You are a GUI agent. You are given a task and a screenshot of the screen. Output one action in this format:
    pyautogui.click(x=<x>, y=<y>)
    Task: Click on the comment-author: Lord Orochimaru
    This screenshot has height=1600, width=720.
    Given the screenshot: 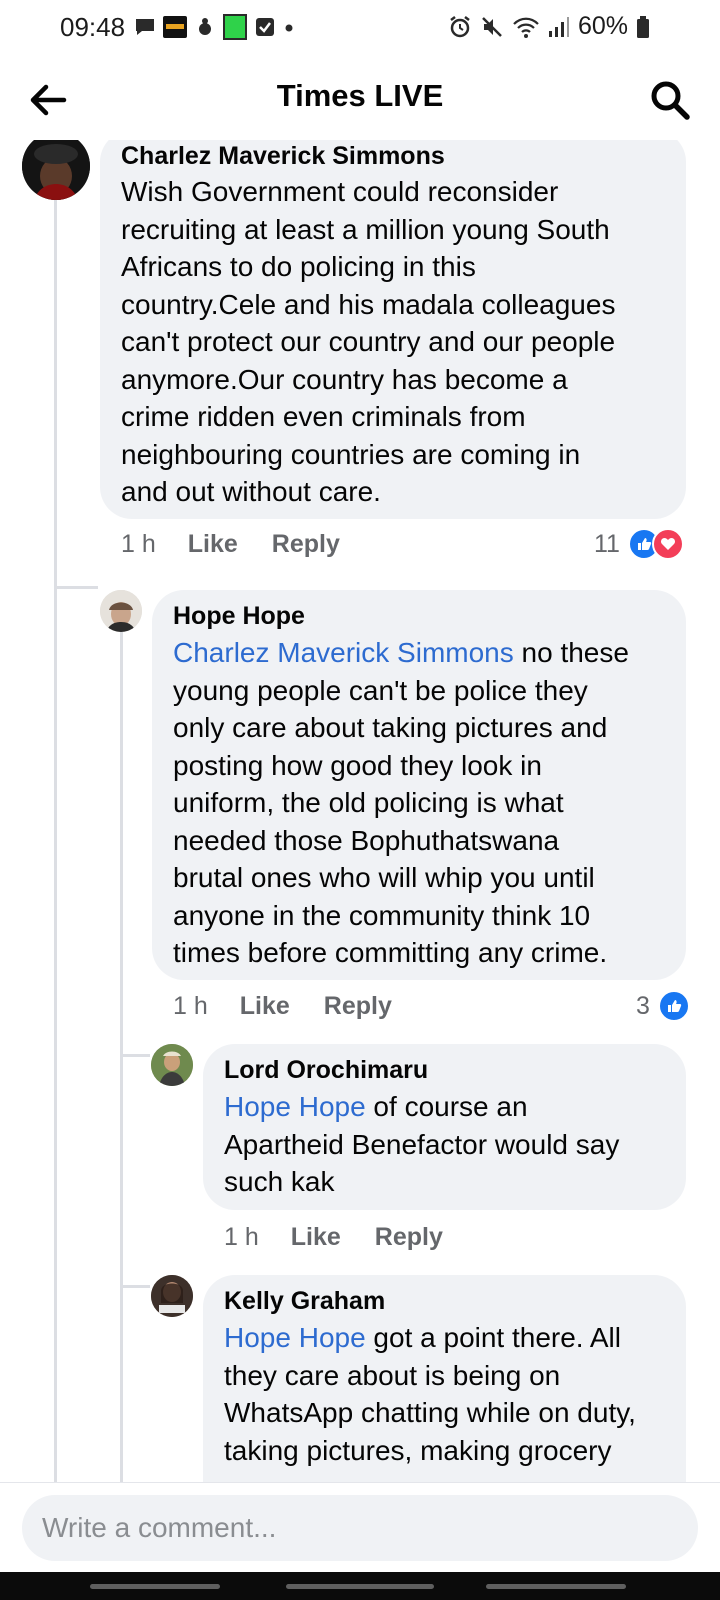 What is the action you would take?
    pyautogui.click(x=326, y=1070)
    